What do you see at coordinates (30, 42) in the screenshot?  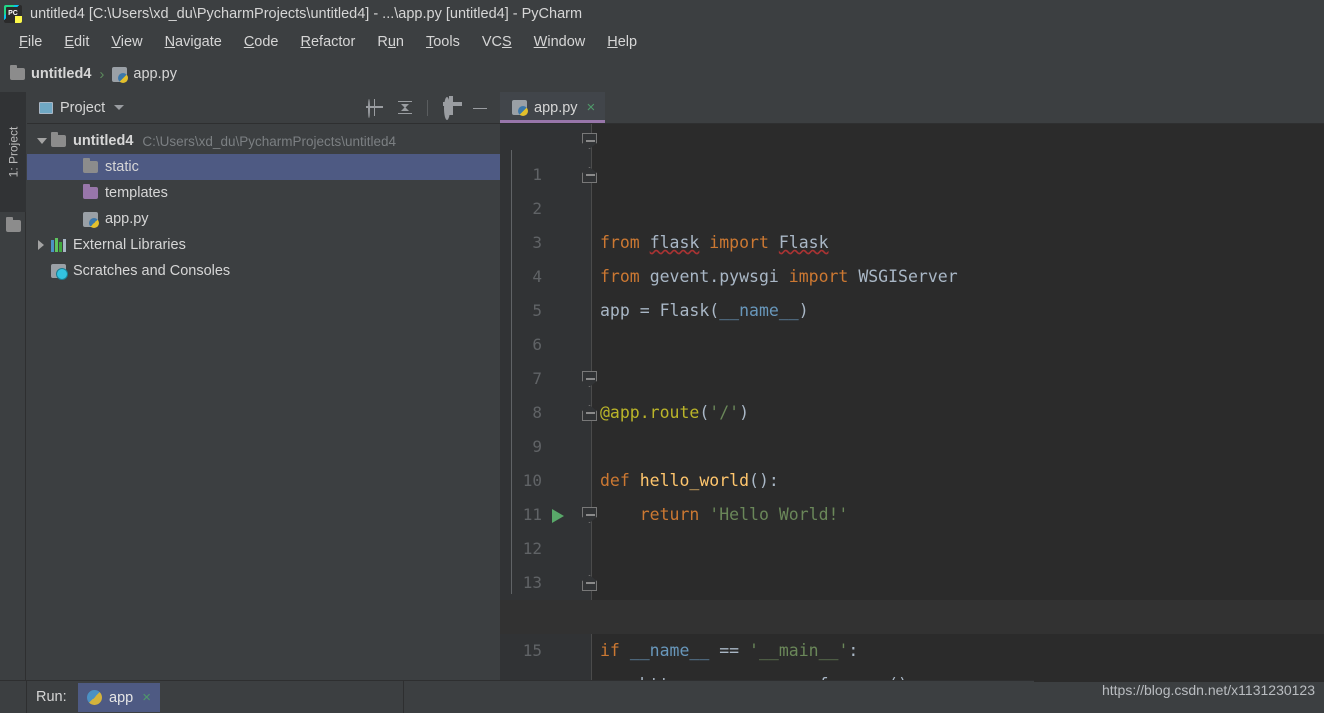 I see `menu-item-file: File` at bounding box center [30, 42].